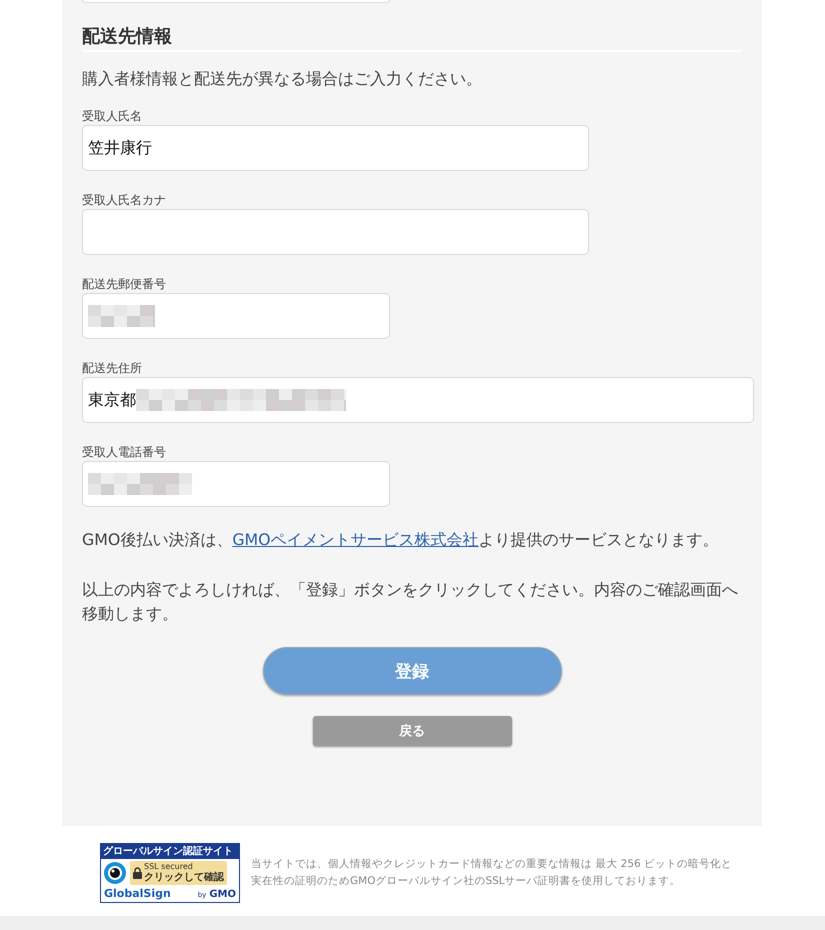 The height and width of the screenshot is (930, 825). I want to click on text-field: 笠井康行, so click(335, 148).